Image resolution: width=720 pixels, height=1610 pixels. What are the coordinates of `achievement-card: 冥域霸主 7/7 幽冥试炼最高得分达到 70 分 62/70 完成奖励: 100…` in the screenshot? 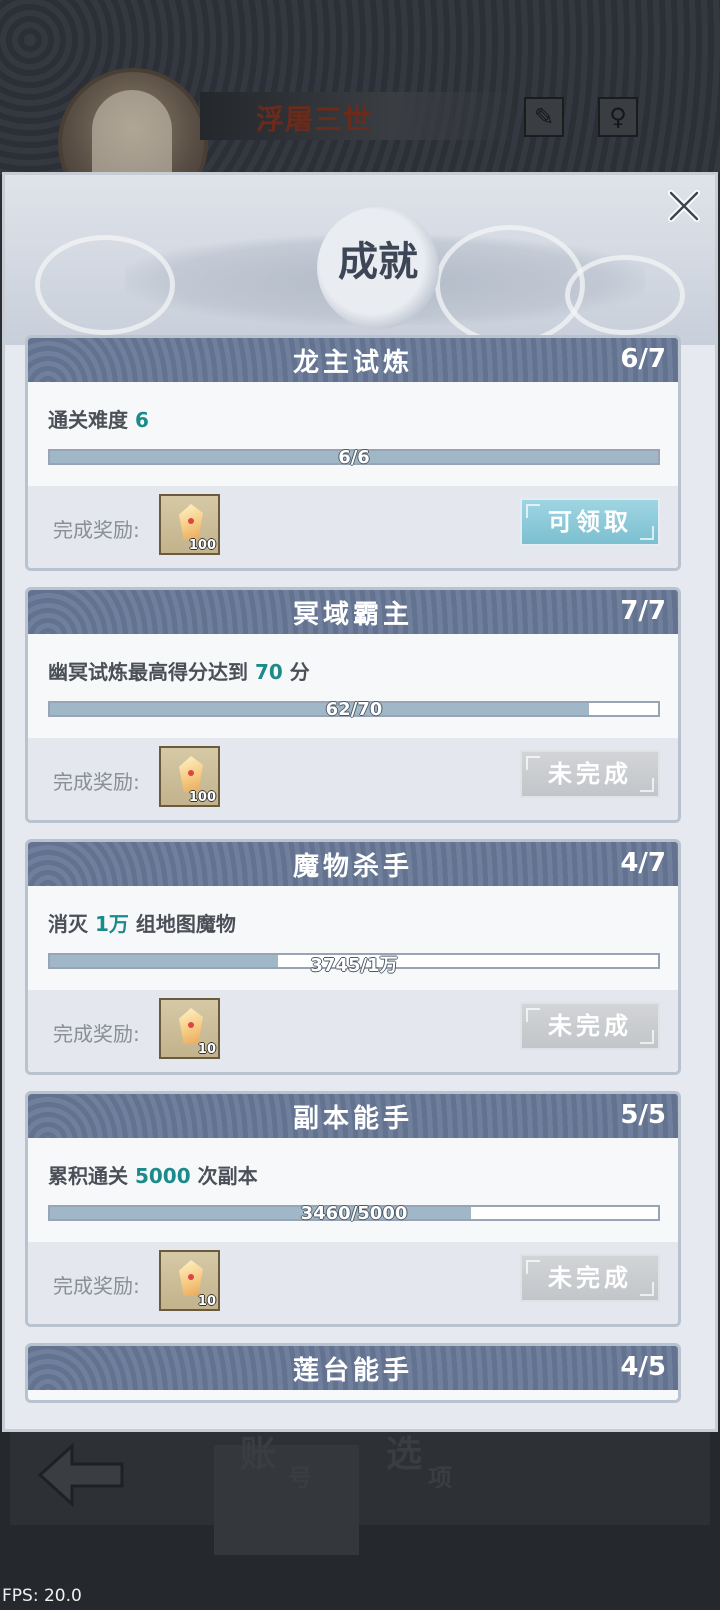 It's located at (353, 705).